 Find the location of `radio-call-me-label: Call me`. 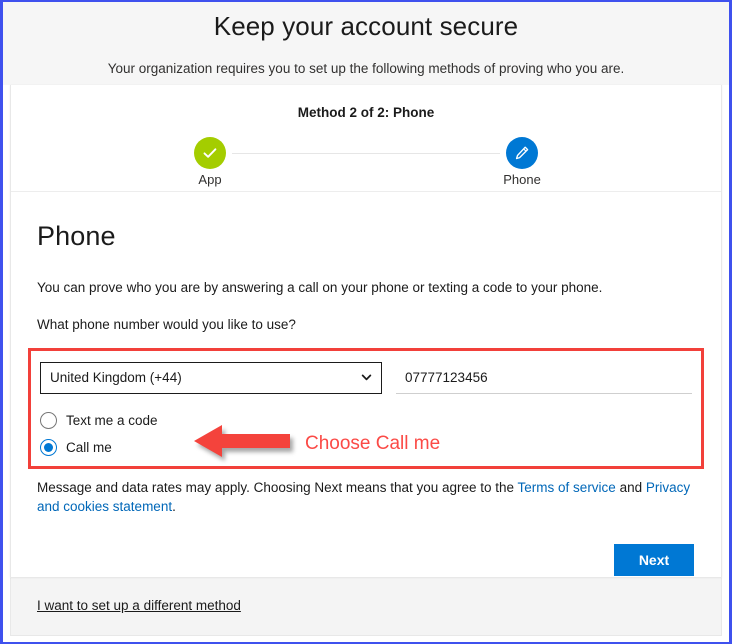

radio-call-me-label: Call me is located at coordinates (89, 447).